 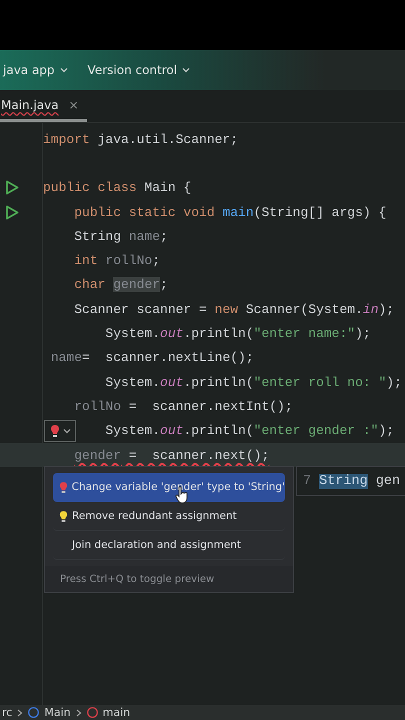 What do you see at coordinates (116, 712) in the screenshot?
I see `breadcrumb: main` at bounding box center [116, 712].